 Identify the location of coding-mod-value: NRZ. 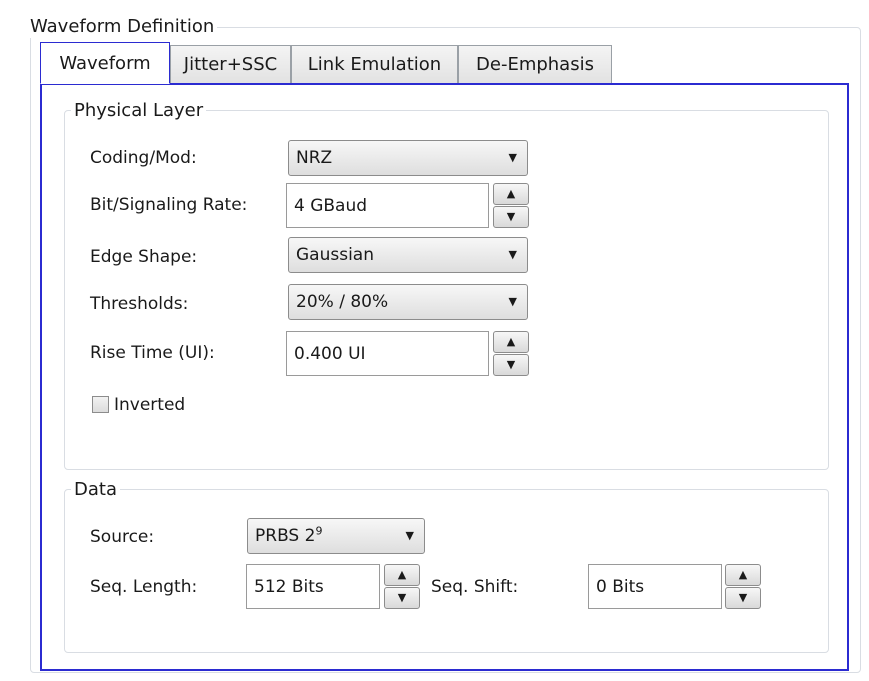
(314, 158).